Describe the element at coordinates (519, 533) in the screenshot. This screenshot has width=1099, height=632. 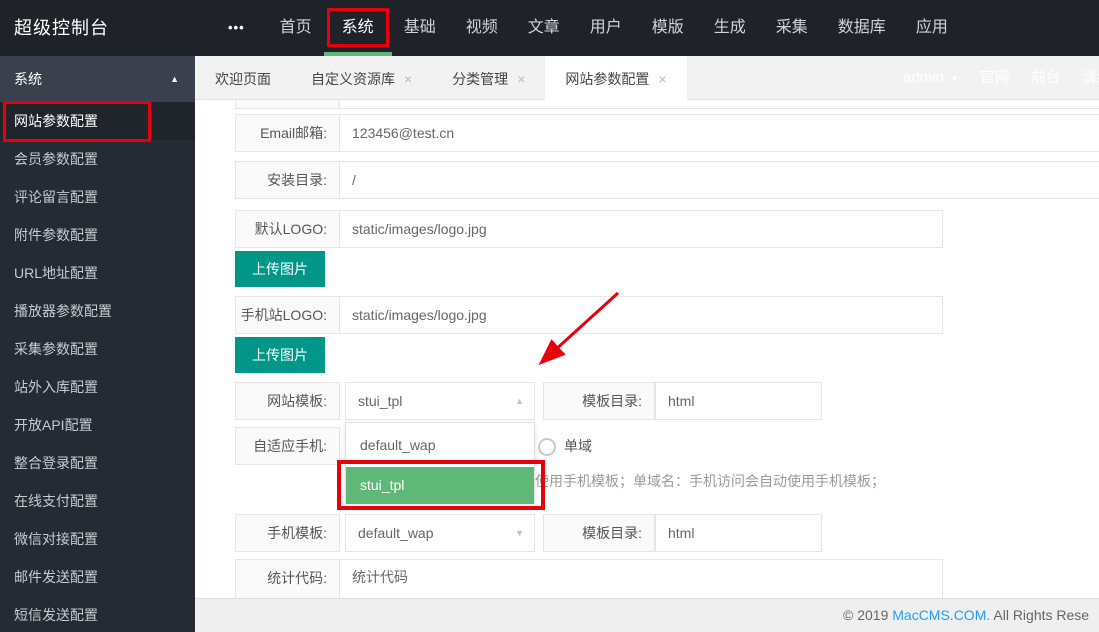
I see `select-arrow-down-icon: ▼` at that location.